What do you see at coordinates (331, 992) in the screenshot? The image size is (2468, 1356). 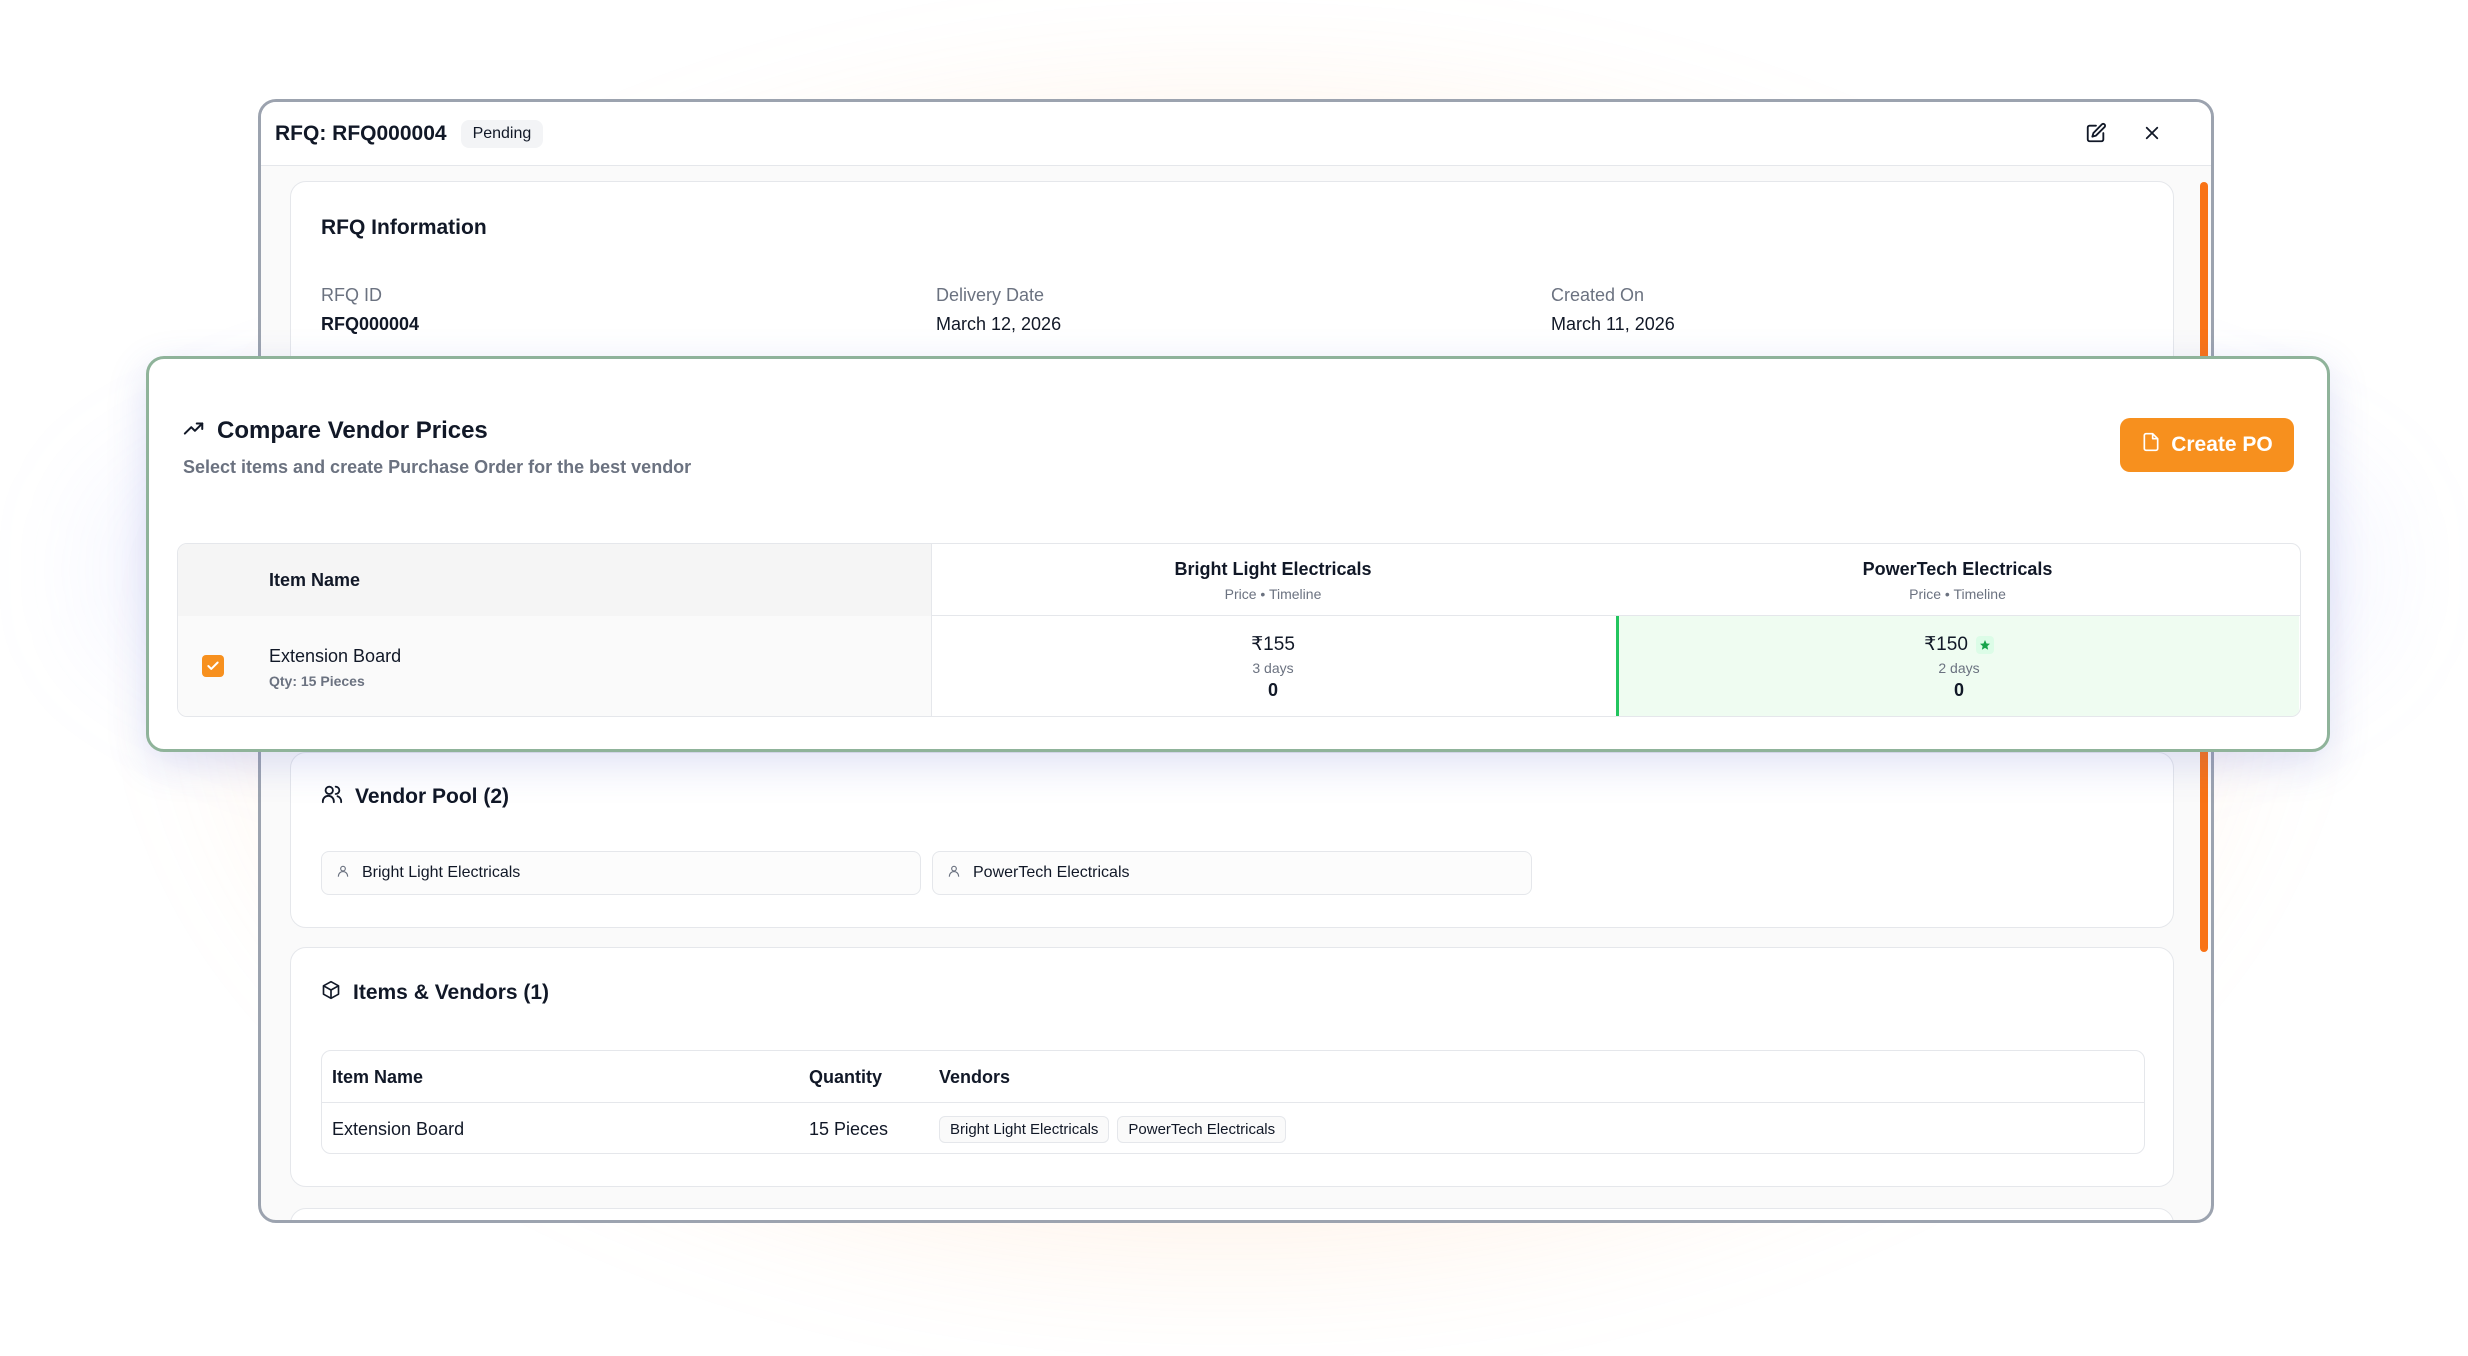 I see `package-icon` at bounding box center [331, 992].